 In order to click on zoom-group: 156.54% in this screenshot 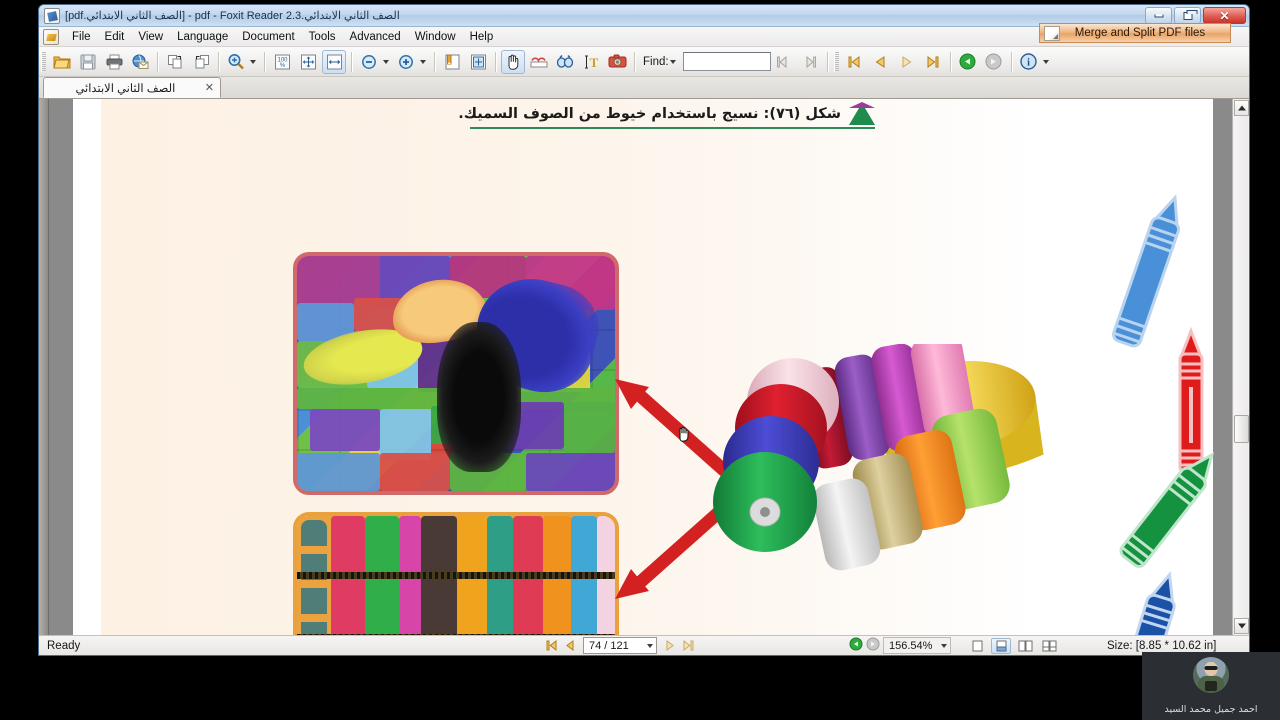, I will do `click(900, 645)`.